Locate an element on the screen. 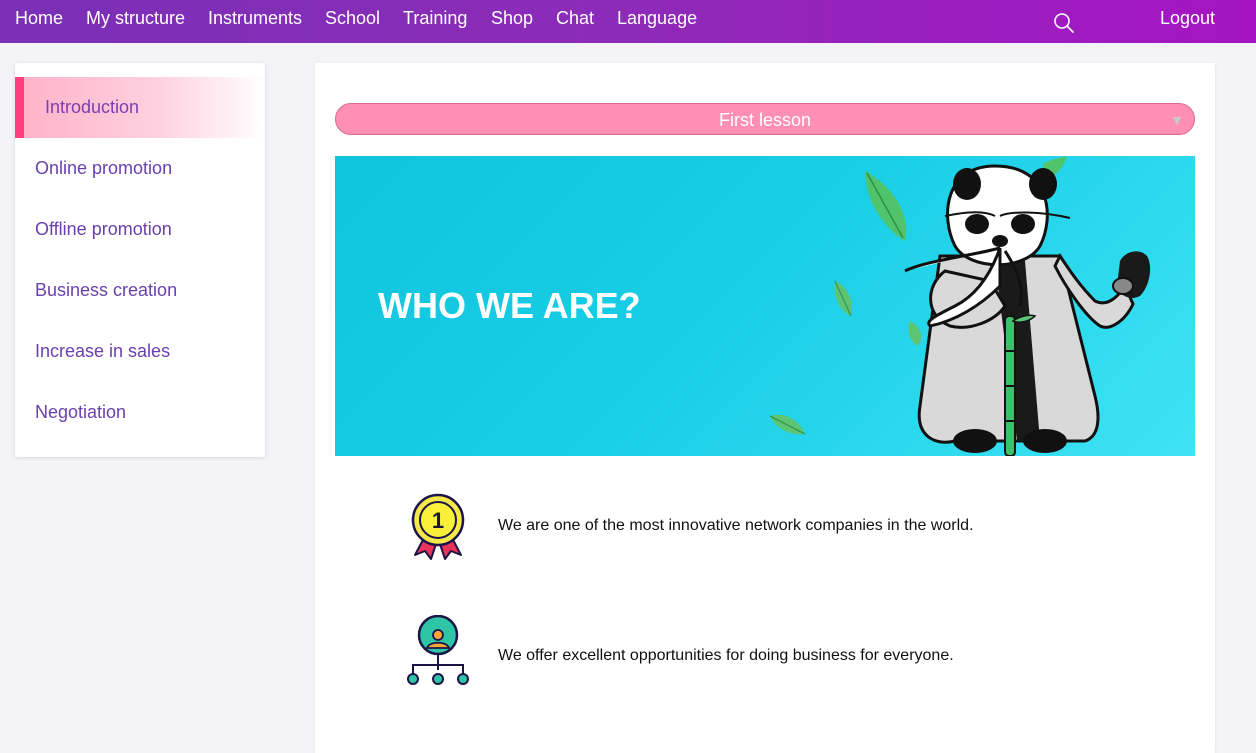  sidebar-item-label: Business creation is located at coordinates (106, 290).